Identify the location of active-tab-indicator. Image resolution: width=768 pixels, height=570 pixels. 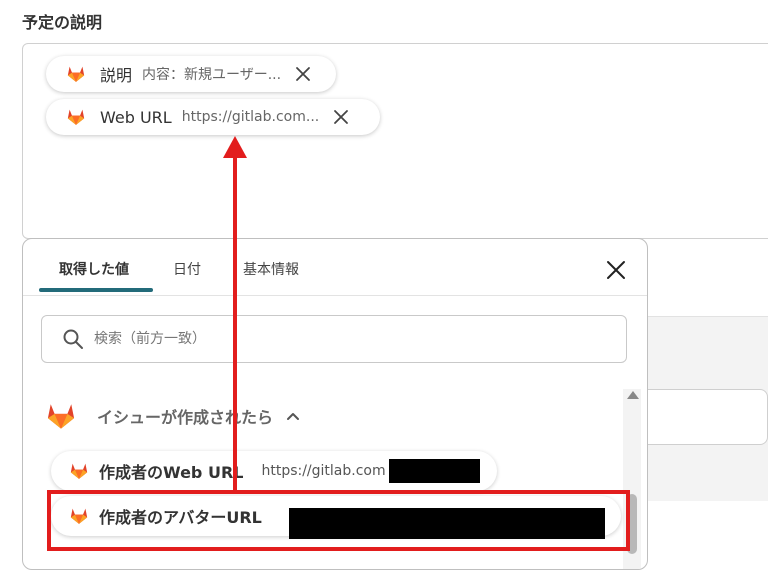
(96, 290).